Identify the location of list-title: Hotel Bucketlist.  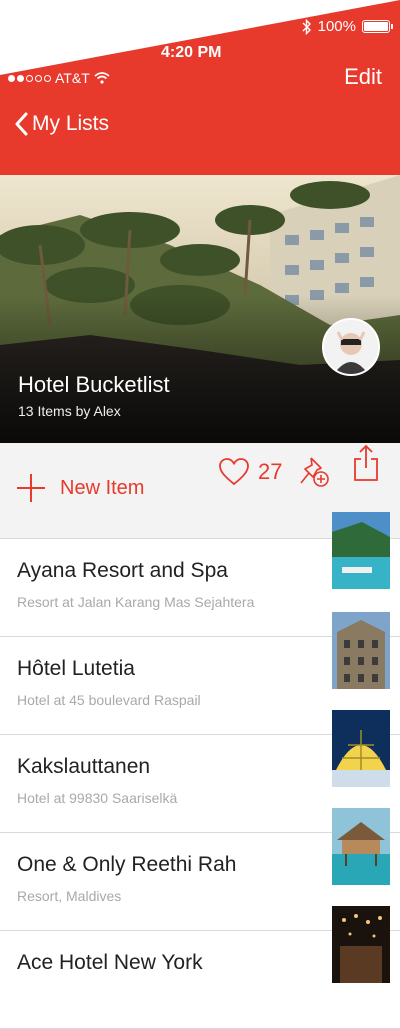
(94, 384).